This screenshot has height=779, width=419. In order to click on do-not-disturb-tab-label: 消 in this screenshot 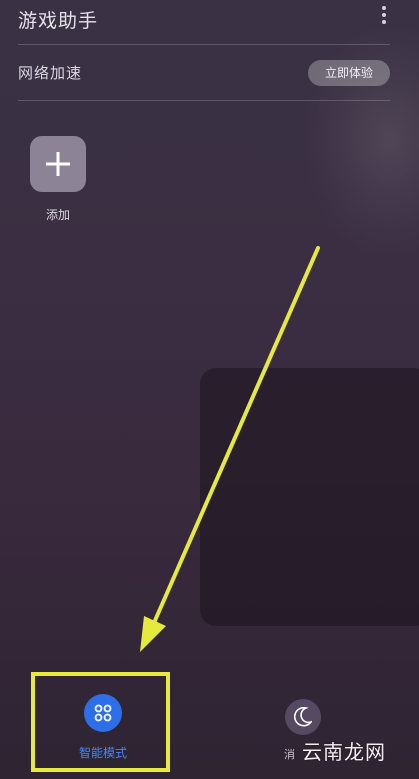, I will do `click(289, 754)`.